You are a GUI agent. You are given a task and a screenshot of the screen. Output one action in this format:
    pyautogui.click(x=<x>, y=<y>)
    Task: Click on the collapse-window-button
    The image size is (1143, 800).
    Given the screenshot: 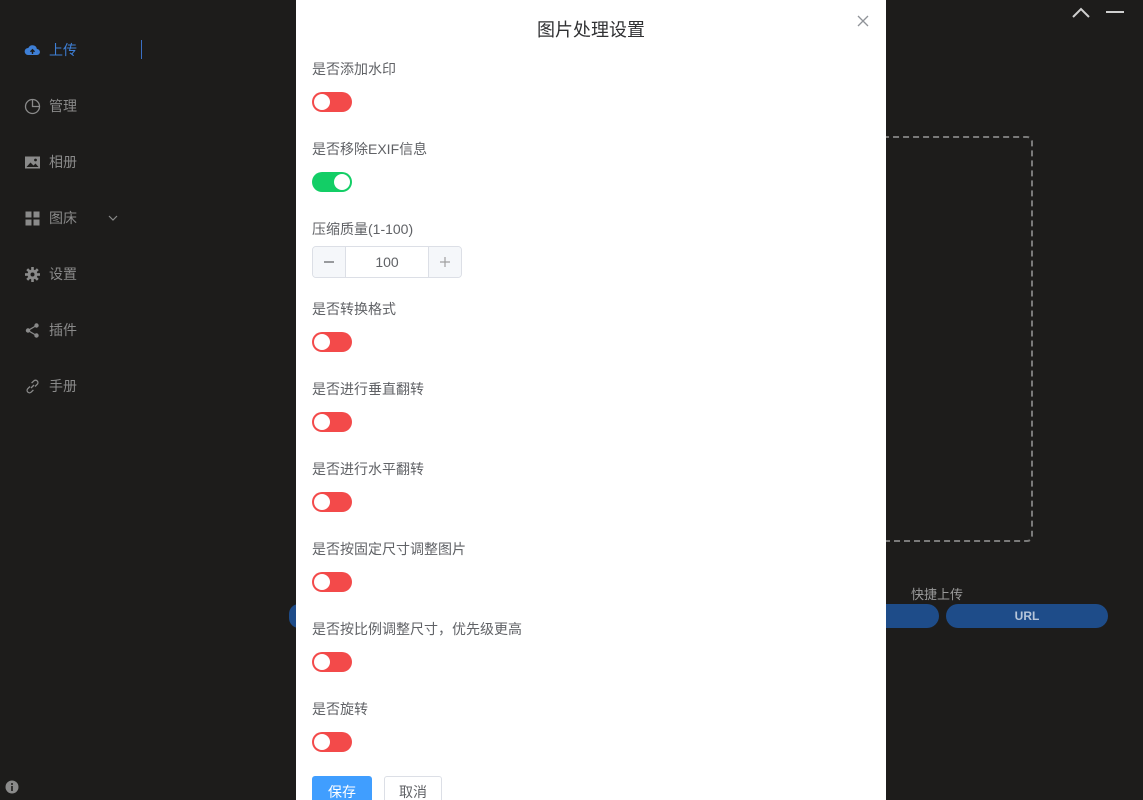 What is the action you would take?
    pyautogui.click(x=1081, y=12)
    